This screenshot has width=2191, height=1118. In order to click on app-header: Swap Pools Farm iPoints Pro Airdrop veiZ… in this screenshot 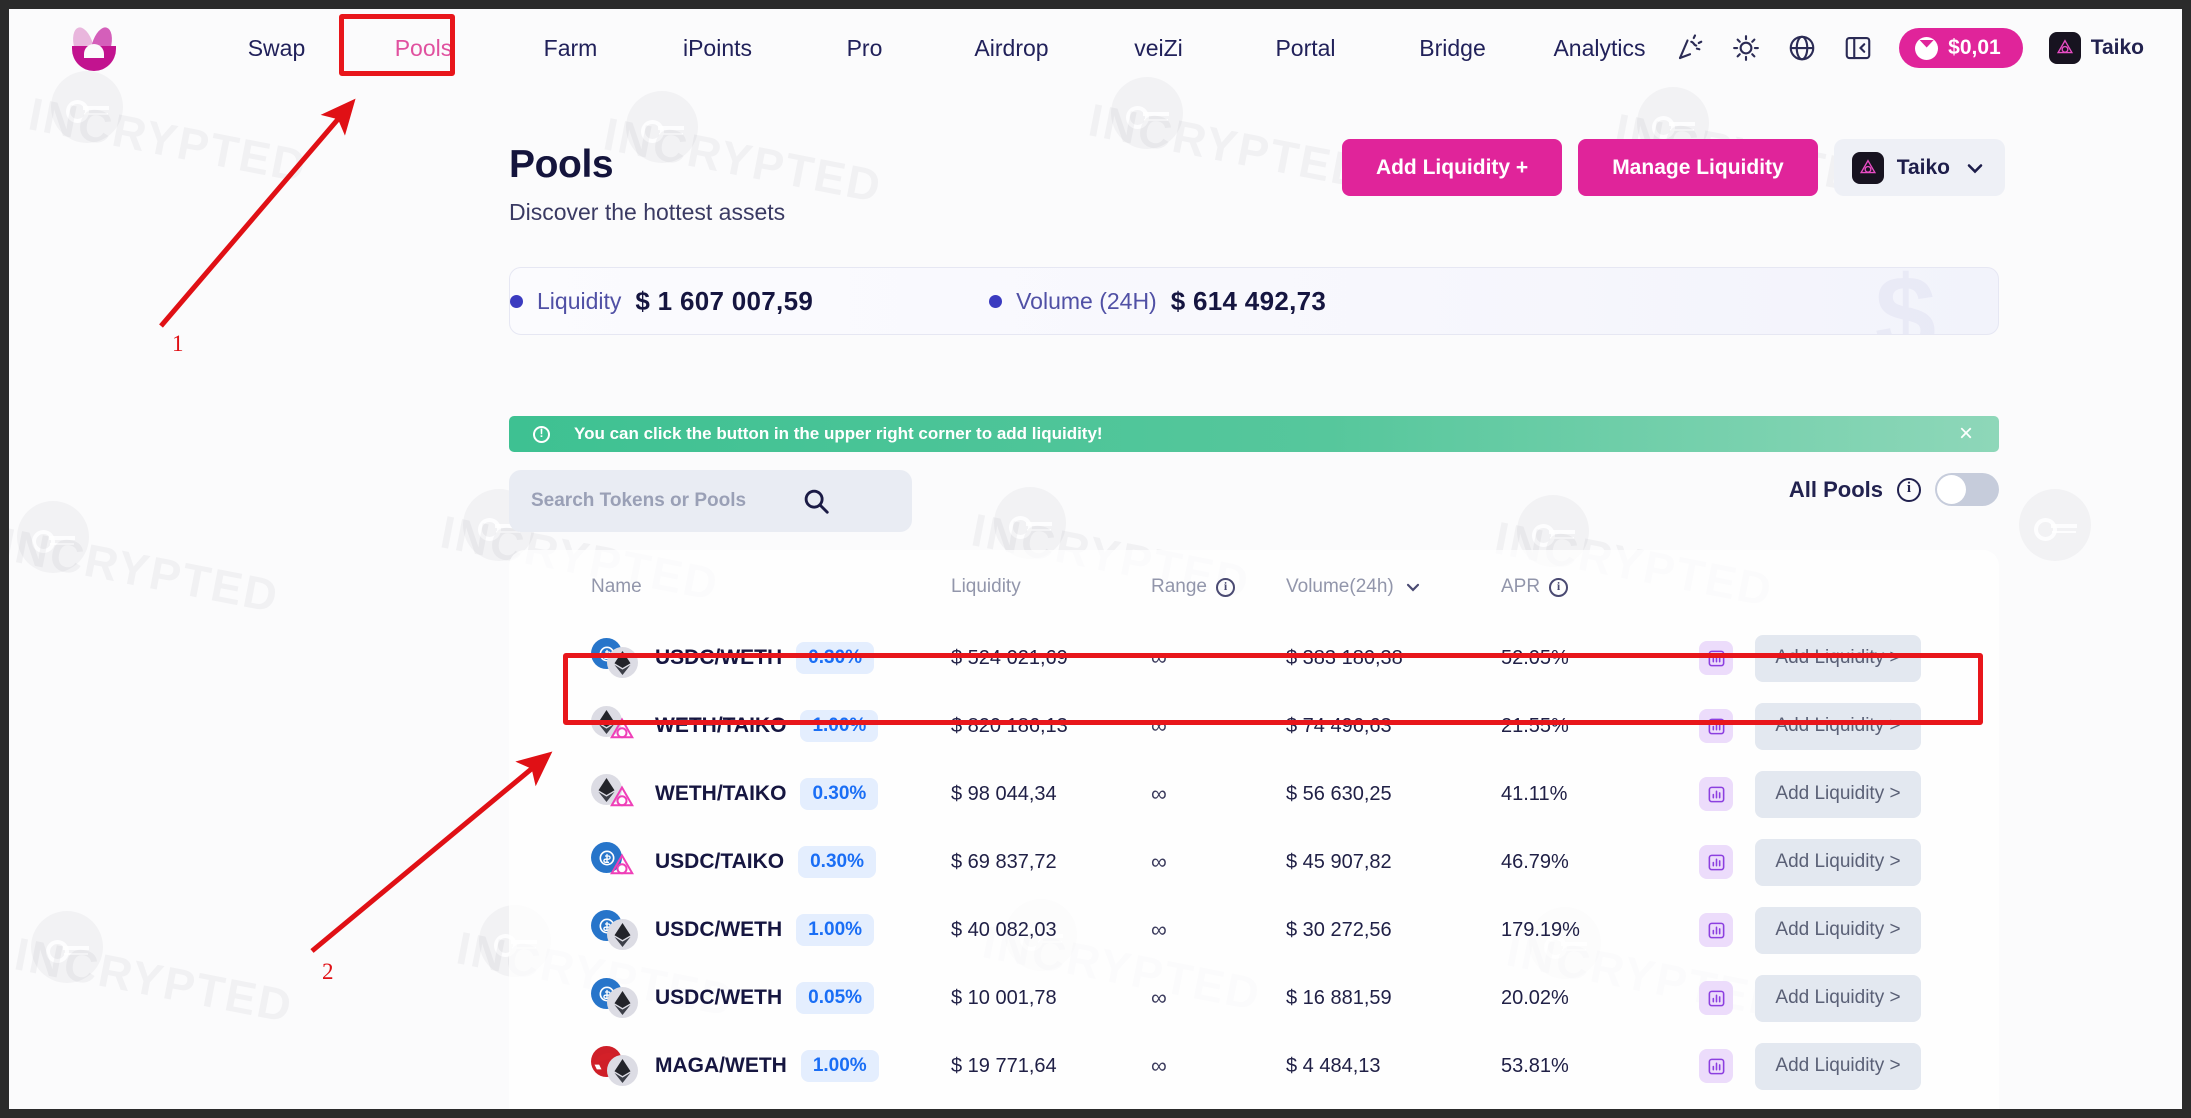, I will do `click(1095, 48)`.